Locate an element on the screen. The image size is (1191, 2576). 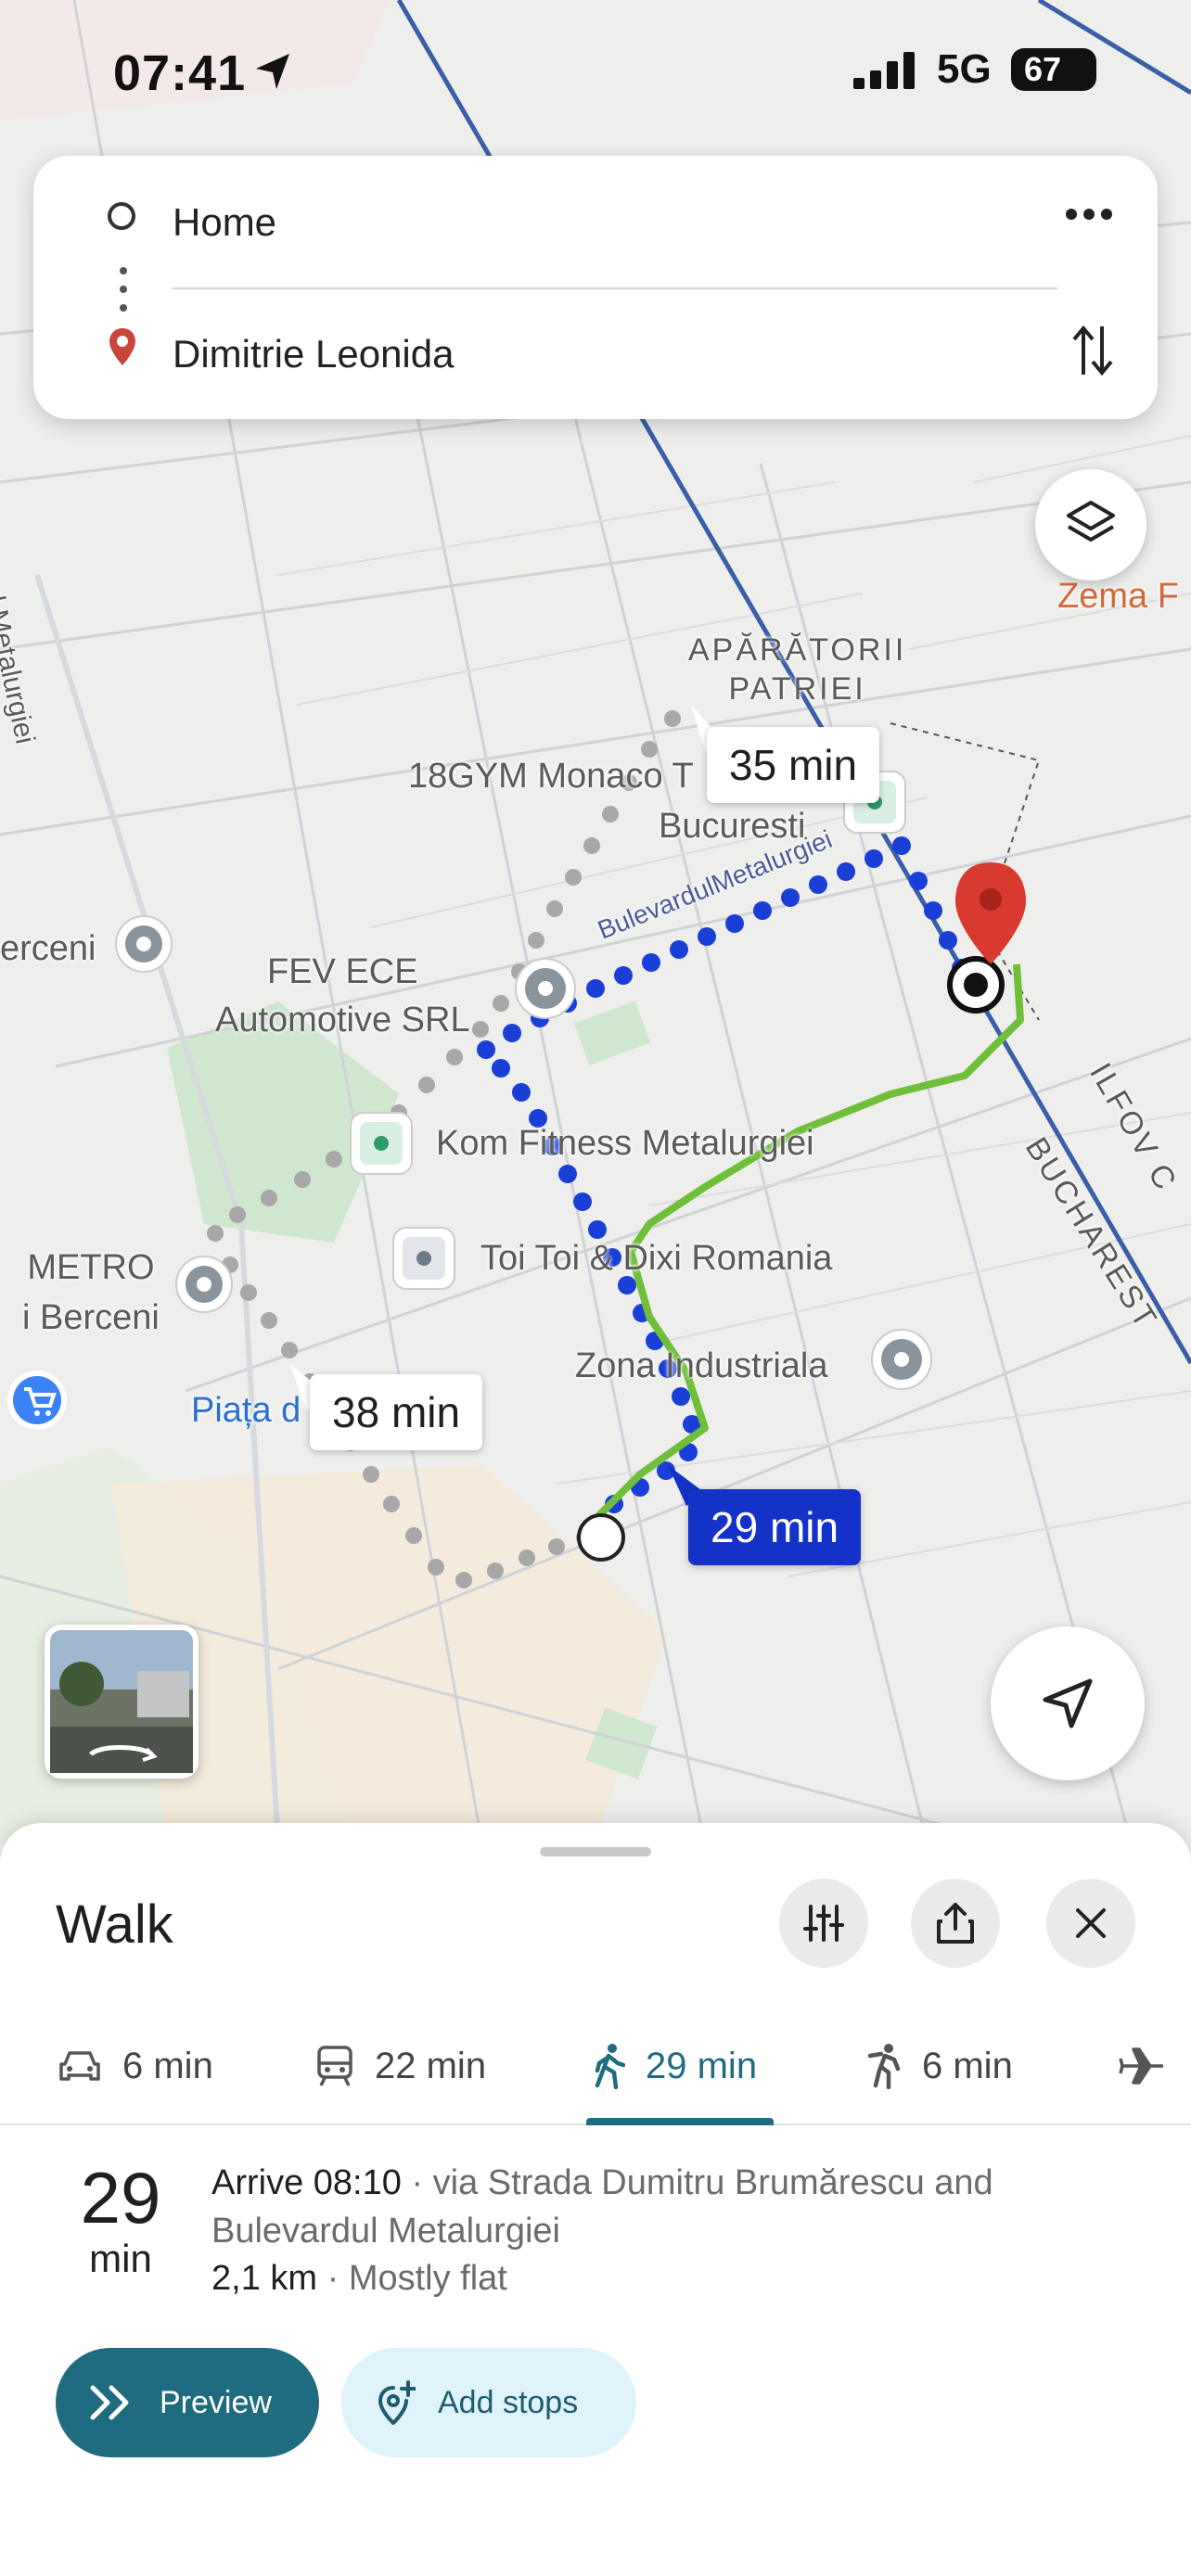
route-distance: 2,1 km is located at coordinates (264, 2278).